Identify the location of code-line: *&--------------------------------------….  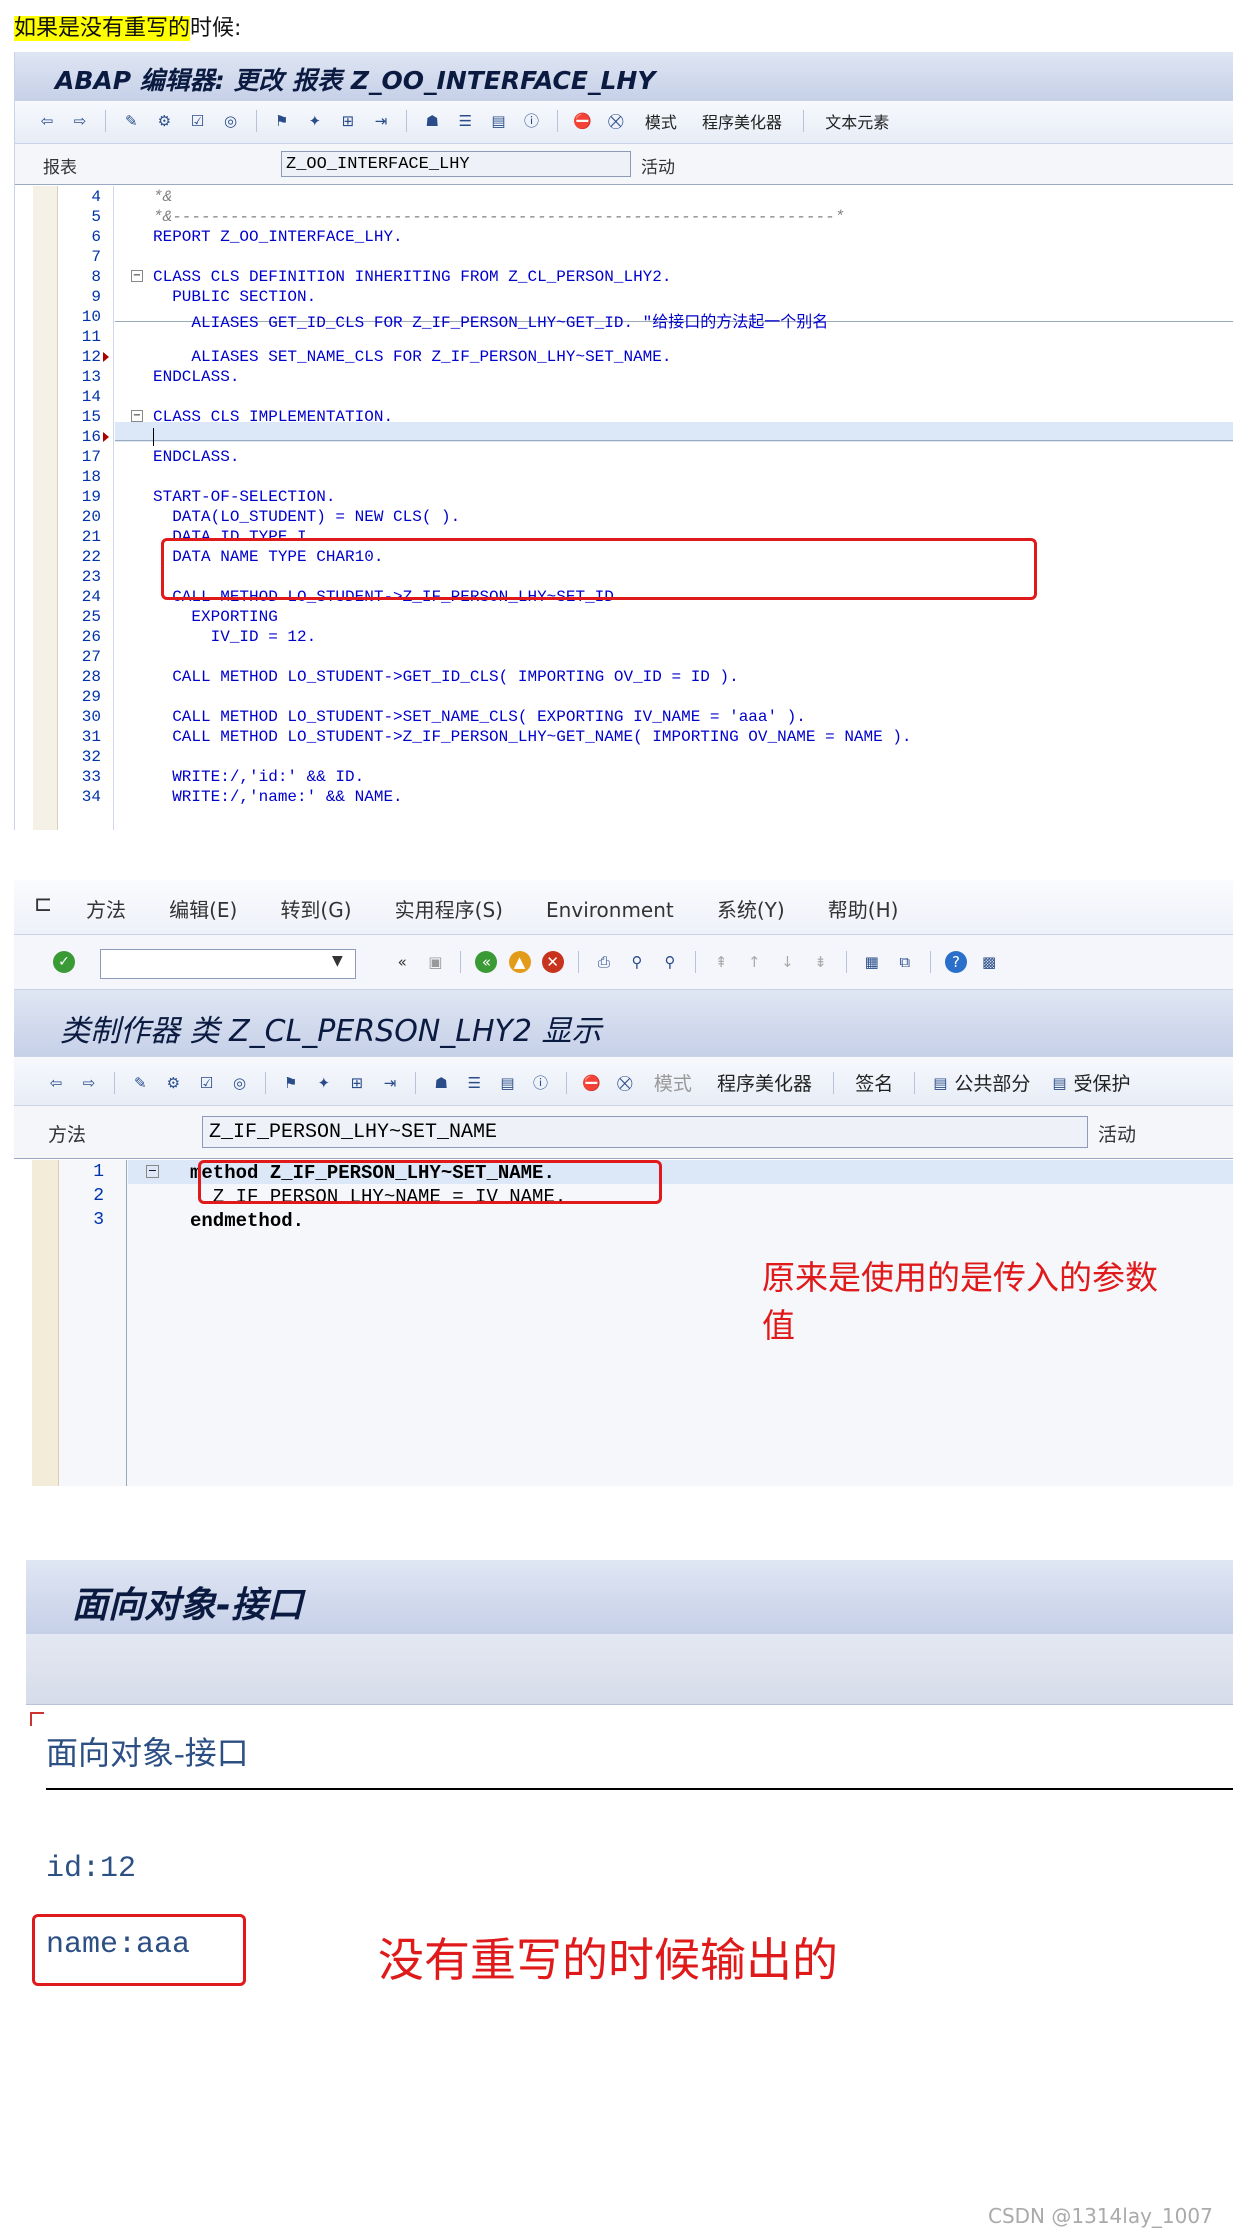
(499, 217).